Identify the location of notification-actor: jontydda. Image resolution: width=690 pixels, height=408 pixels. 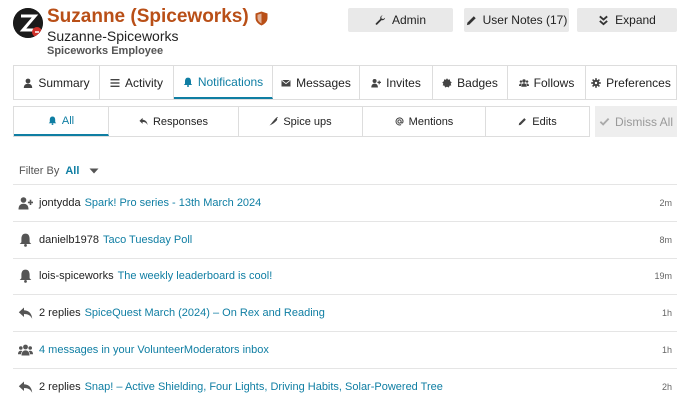
(60, 202).